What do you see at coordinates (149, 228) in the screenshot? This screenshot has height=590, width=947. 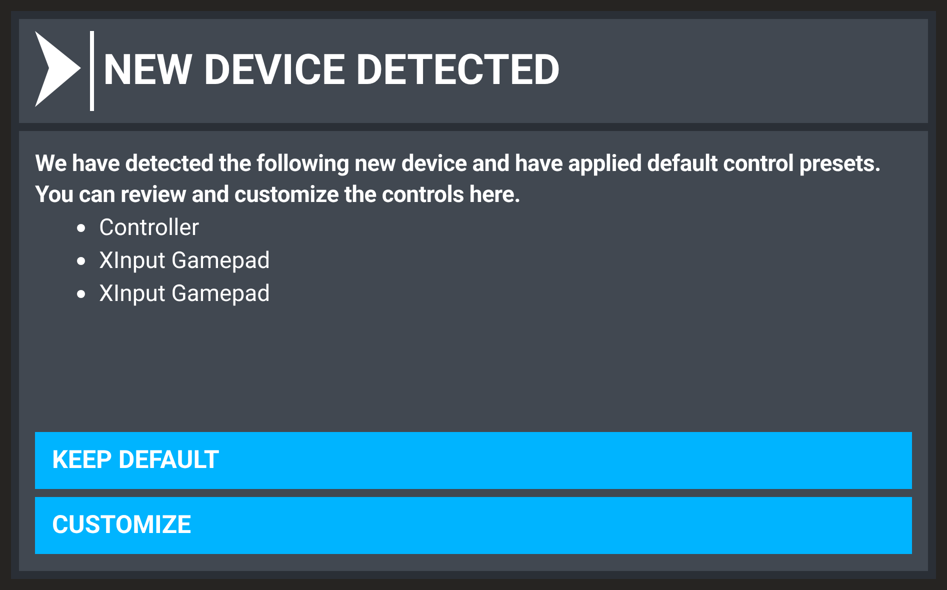 I see `device-name: Controller` at bounding box center [149, 228].